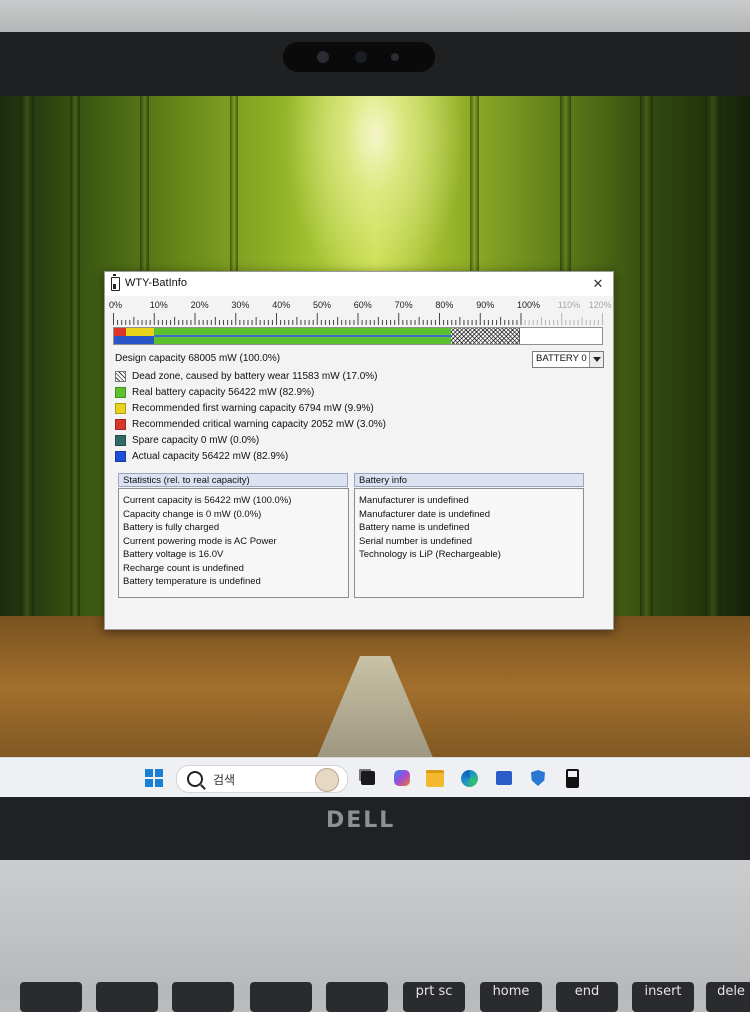 This screenshot has height=1012, width=750. I want to click on battery-app-icon, so click(572, 778).